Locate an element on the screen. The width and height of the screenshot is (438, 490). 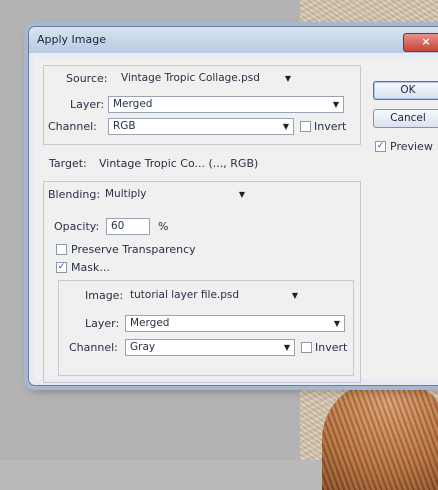
ok-button: OK is located at coordinates (405, 90).